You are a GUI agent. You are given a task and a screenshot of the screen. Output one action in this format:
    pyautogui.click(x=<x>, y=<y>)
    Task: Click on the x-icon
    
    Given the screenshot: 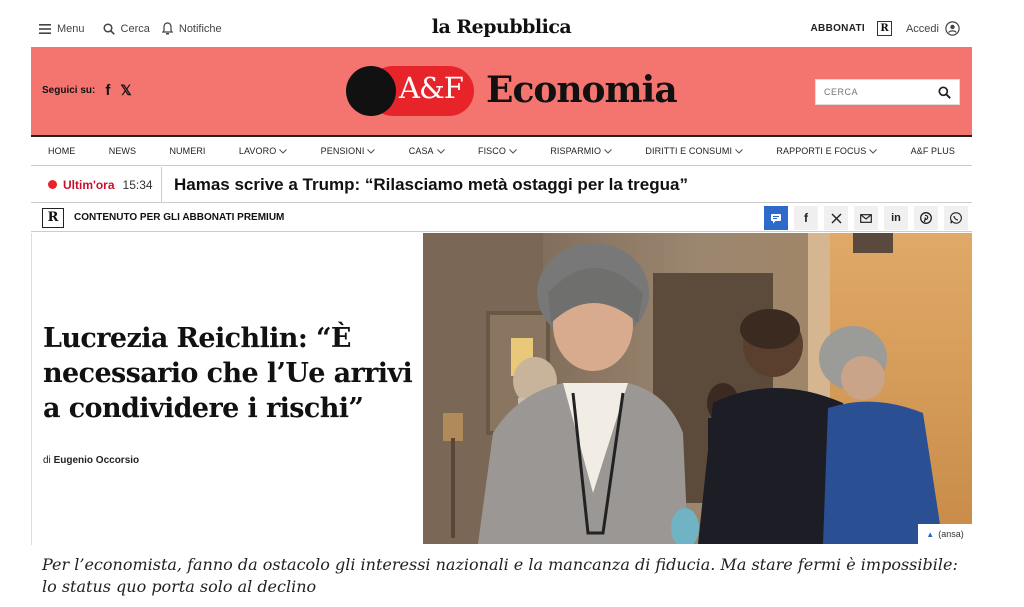 What is the action you would take?
    pyautogui.click(x=836, y=218)
    